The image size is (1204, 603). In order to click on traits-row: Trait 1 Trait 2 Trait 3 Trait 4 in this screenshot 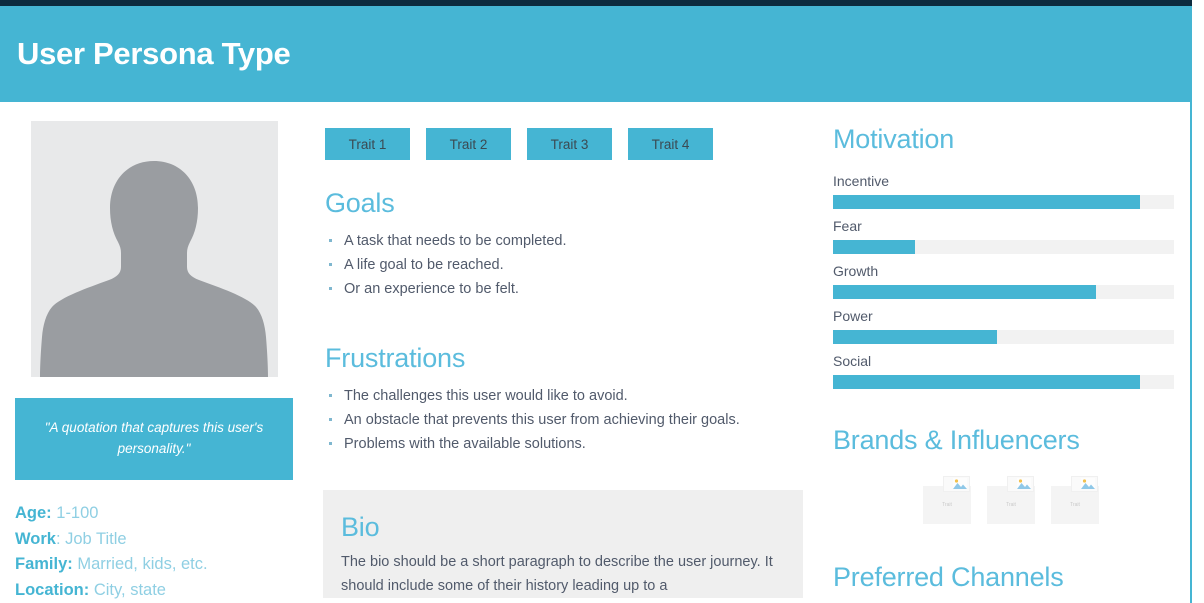, I will do `click(572, 144)`.